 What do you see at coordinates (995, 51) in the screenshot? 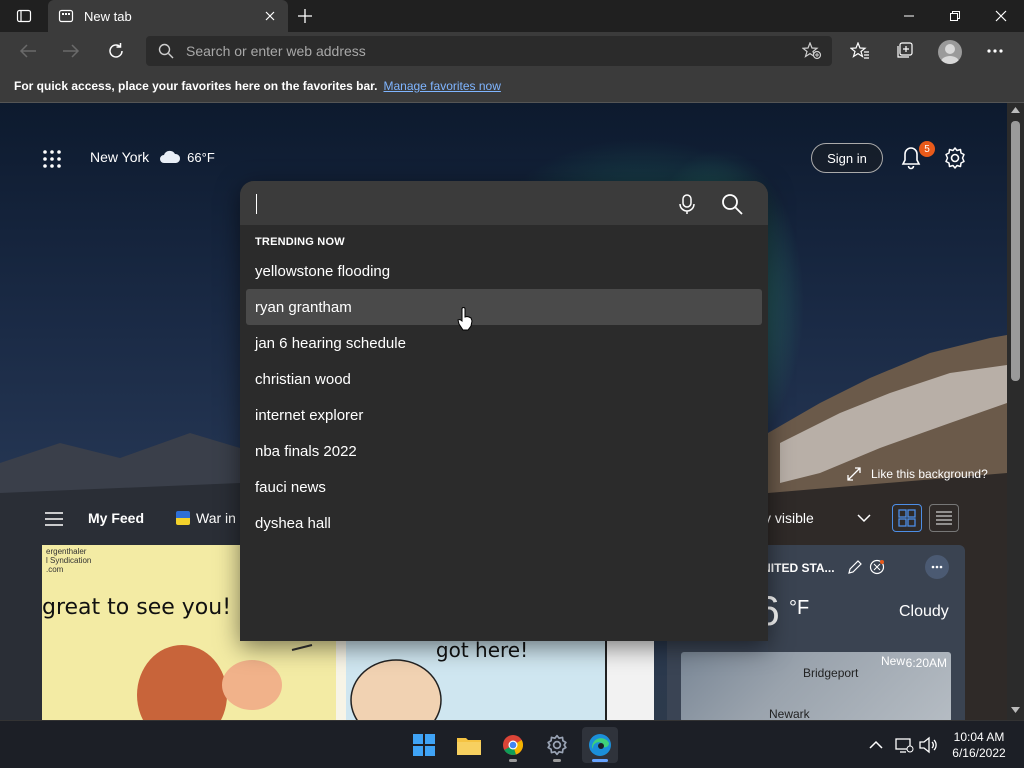
I see `settings-and-more-button` at bounding box center [995, 51].